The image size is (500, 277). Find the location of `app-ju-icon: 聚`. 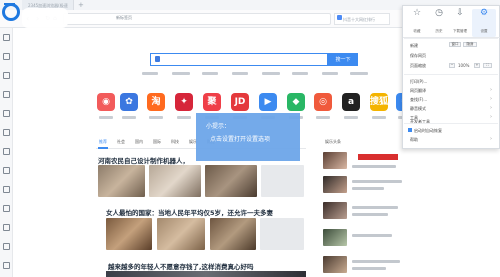

app-ju-icon: 聚 is located at coordinates (212, 102).